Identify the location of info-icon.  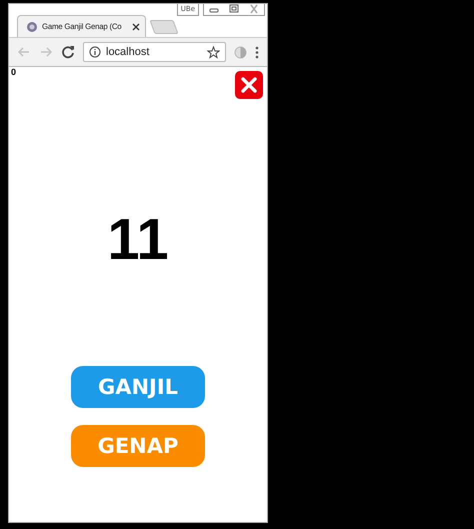
(95, 52).